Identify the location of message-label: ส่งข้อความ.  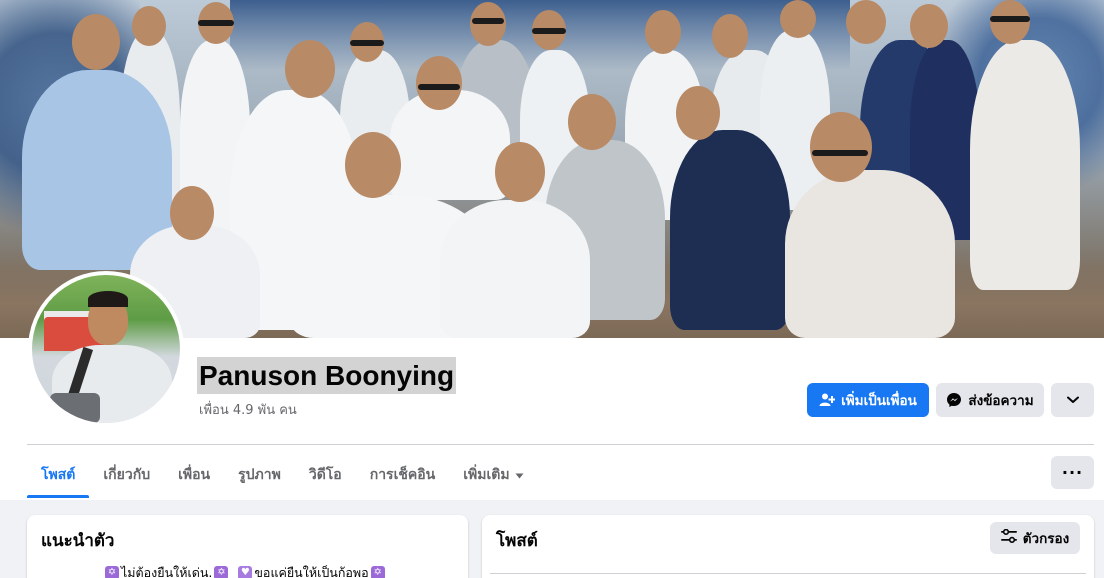
(1001, 401).